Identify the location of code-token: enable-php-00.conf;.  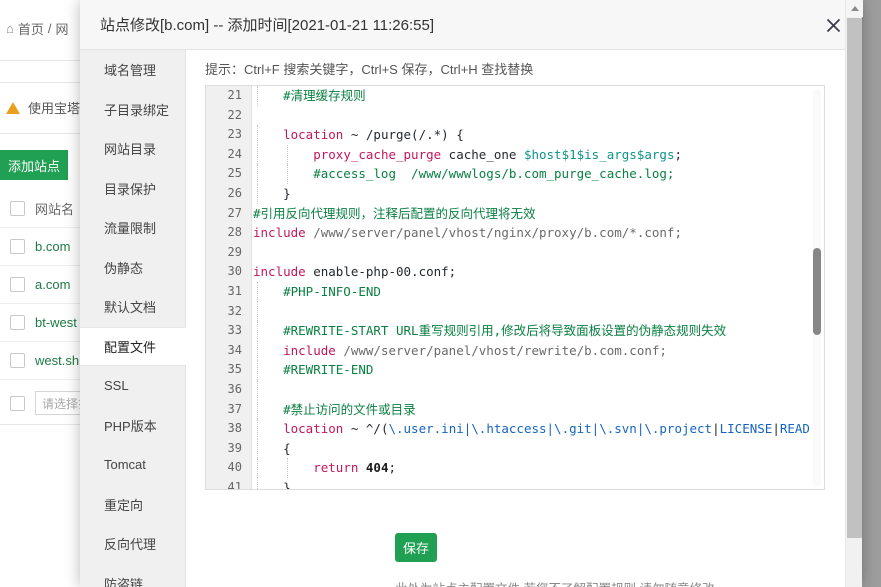
(381, 272).